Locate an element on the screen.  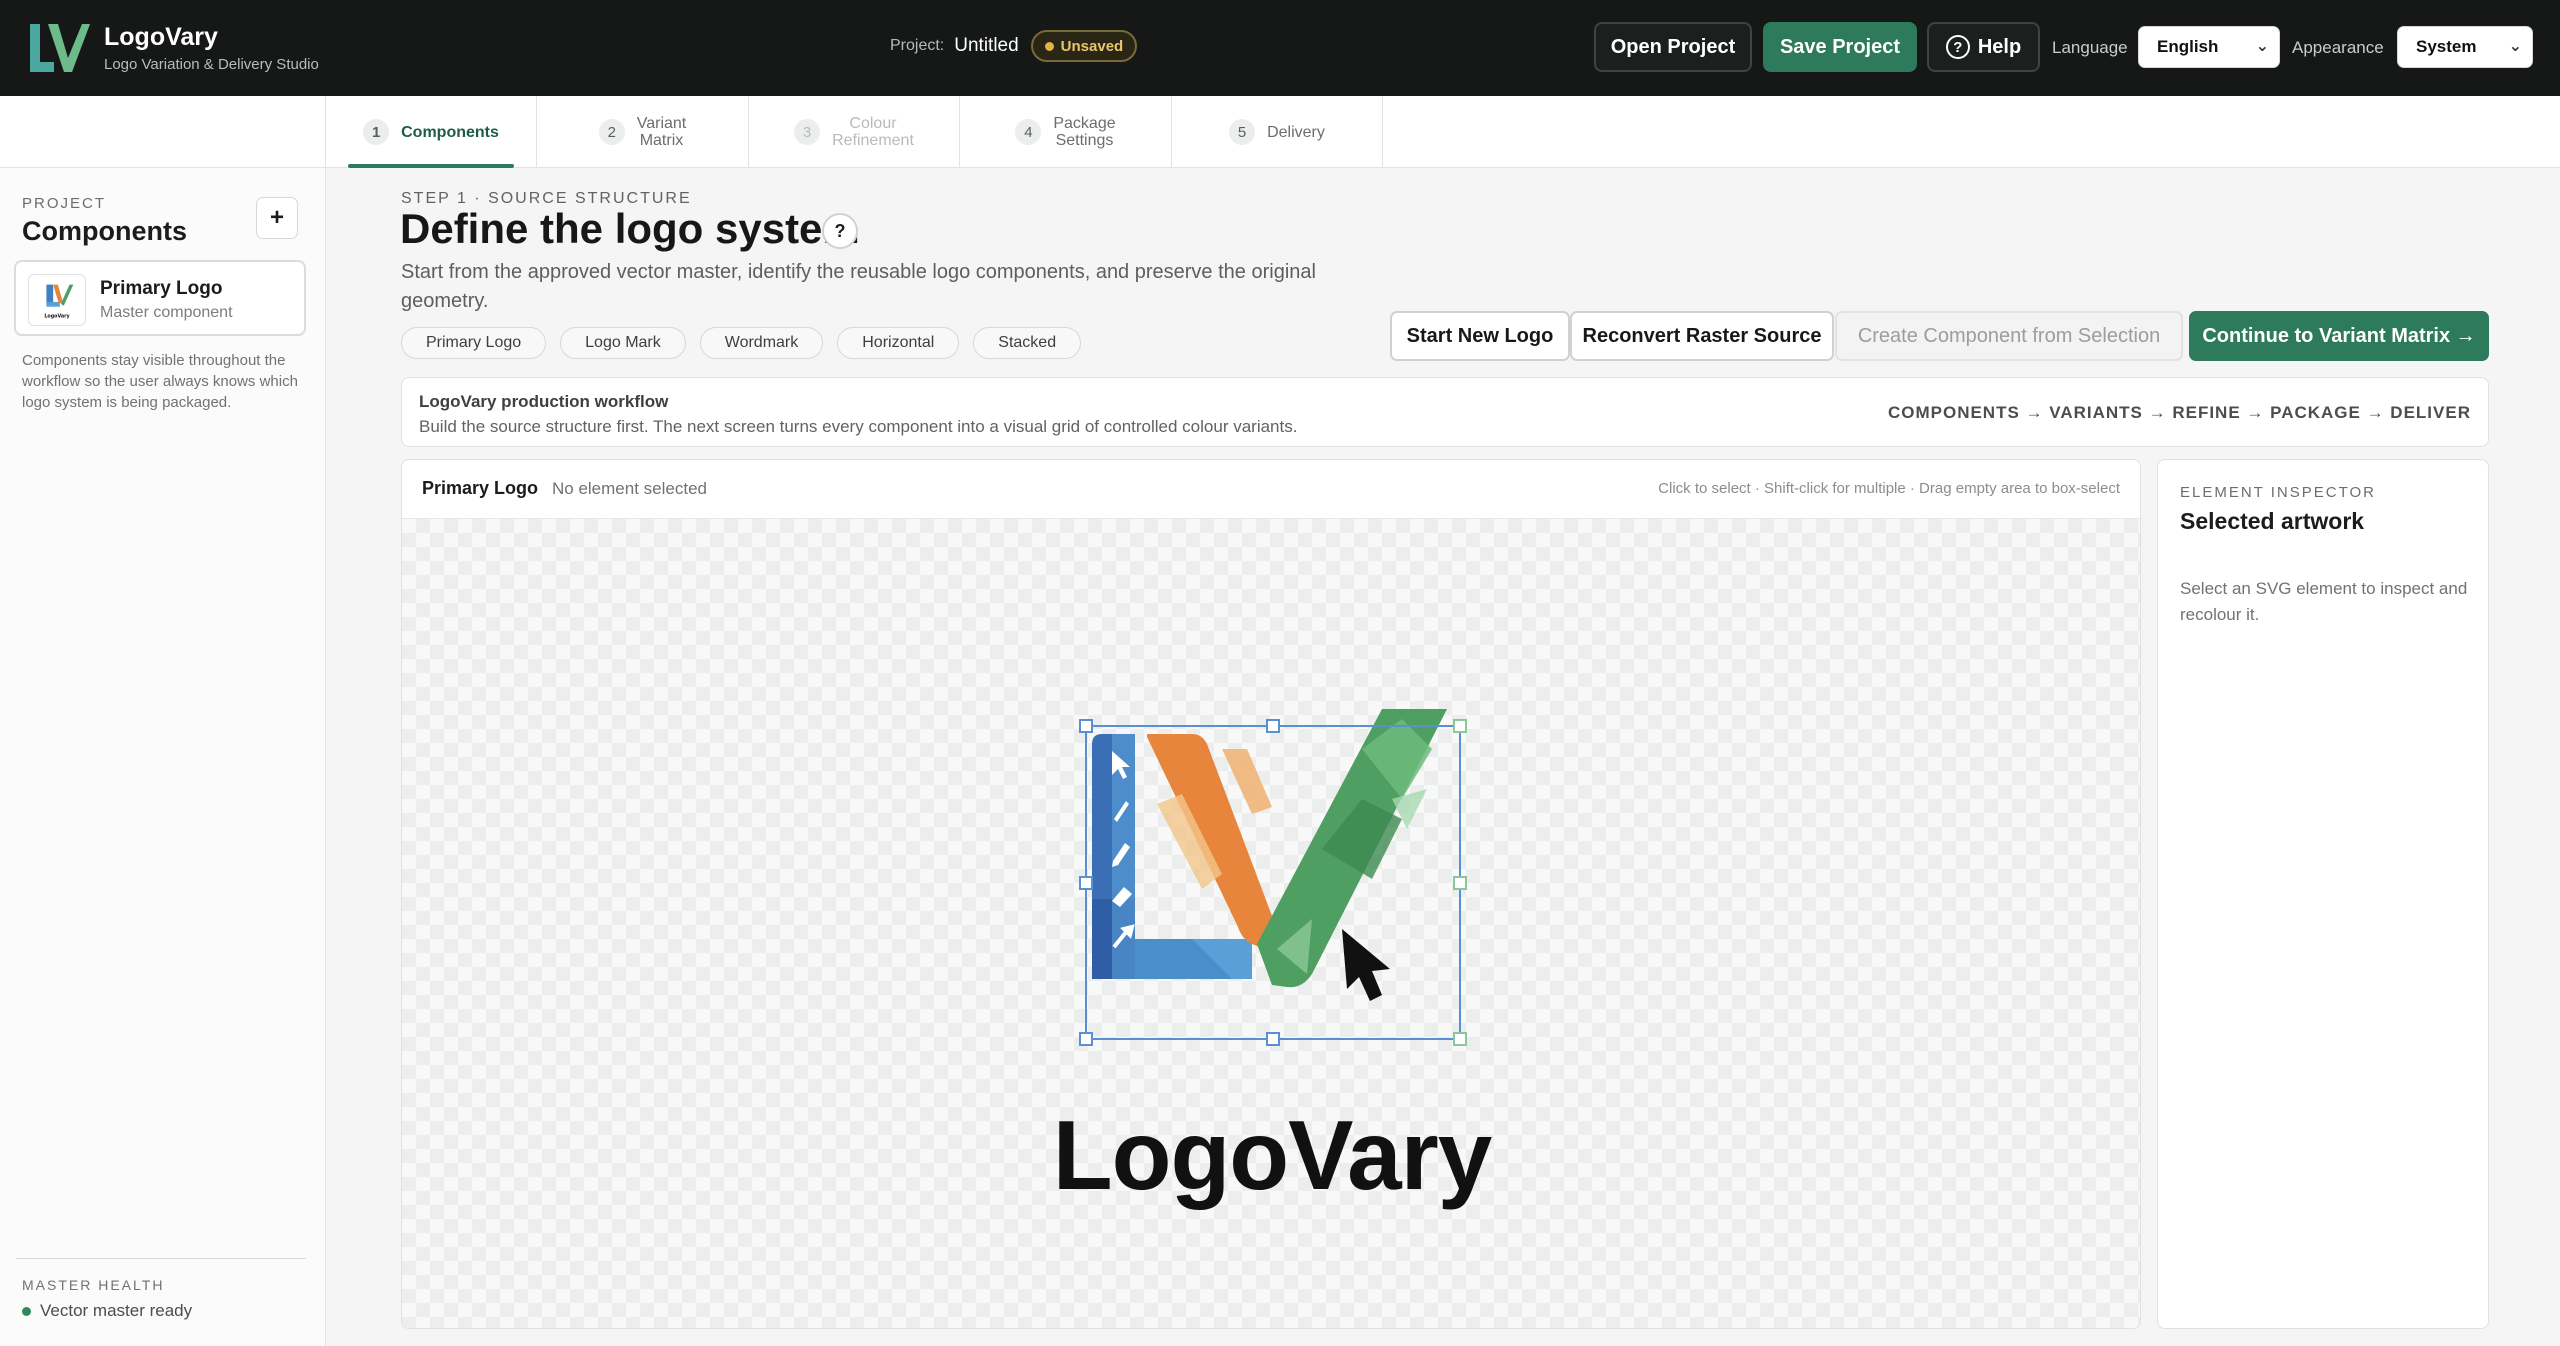
step-number: 2 is located at coordinates (611, 132).